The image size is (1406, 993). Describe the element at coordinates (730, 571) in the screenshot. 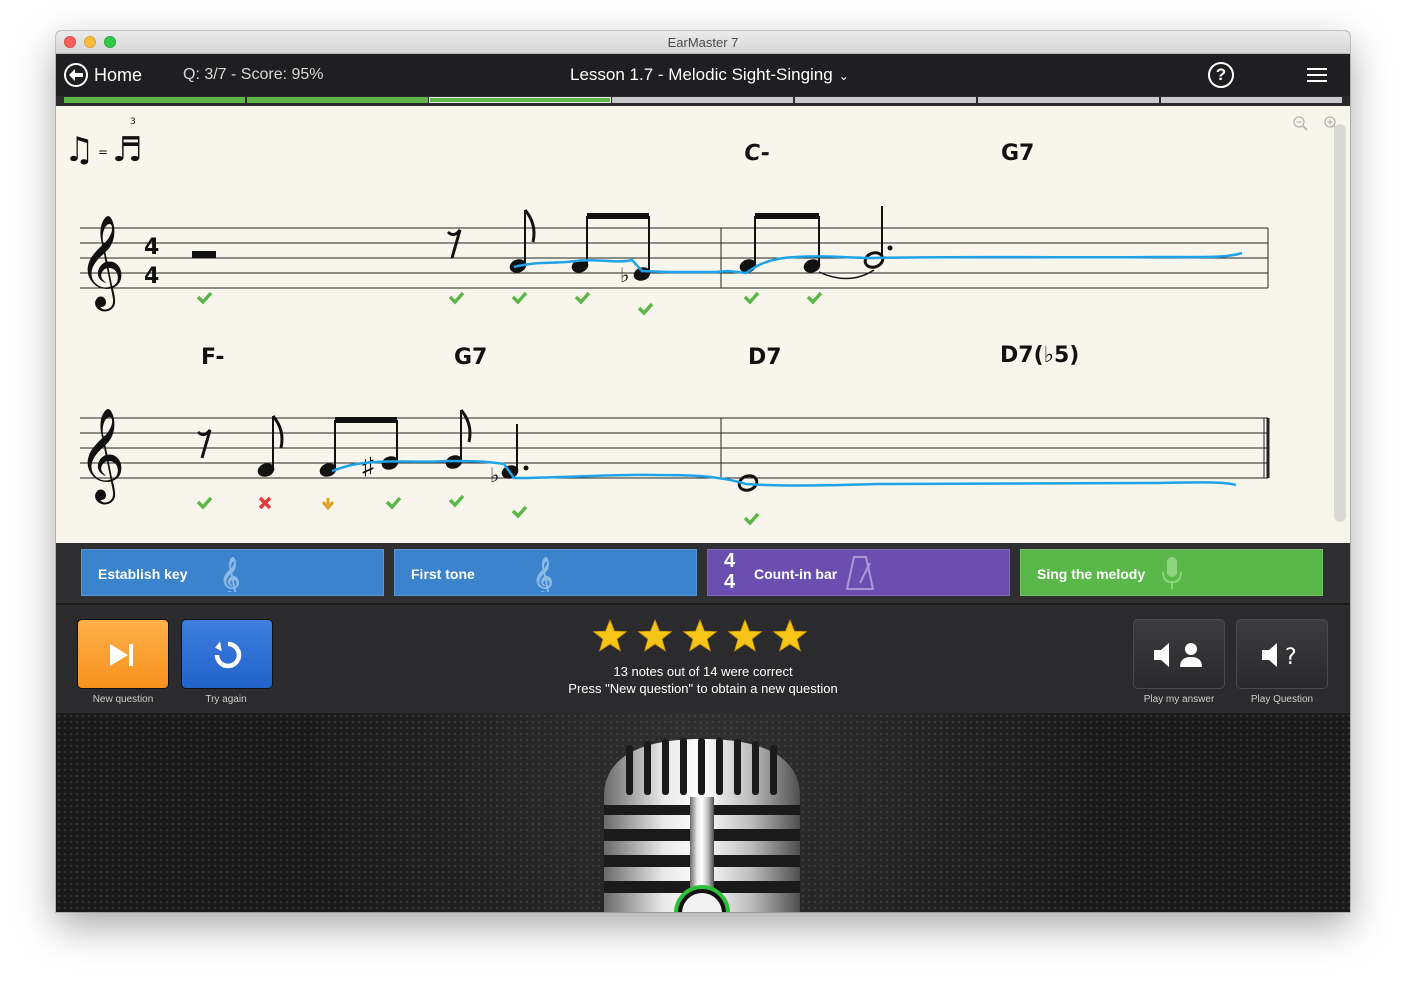

I see `count-in-time-signature: 4 4` at that location.